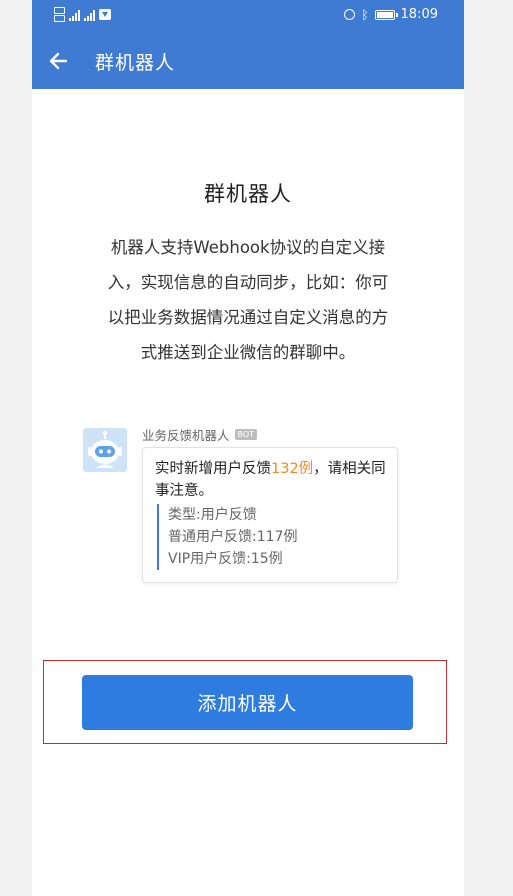  Describe the element at coordinates (247, 702) in the screenshot. I see `add-robot-button: 添加机器人` at that location.